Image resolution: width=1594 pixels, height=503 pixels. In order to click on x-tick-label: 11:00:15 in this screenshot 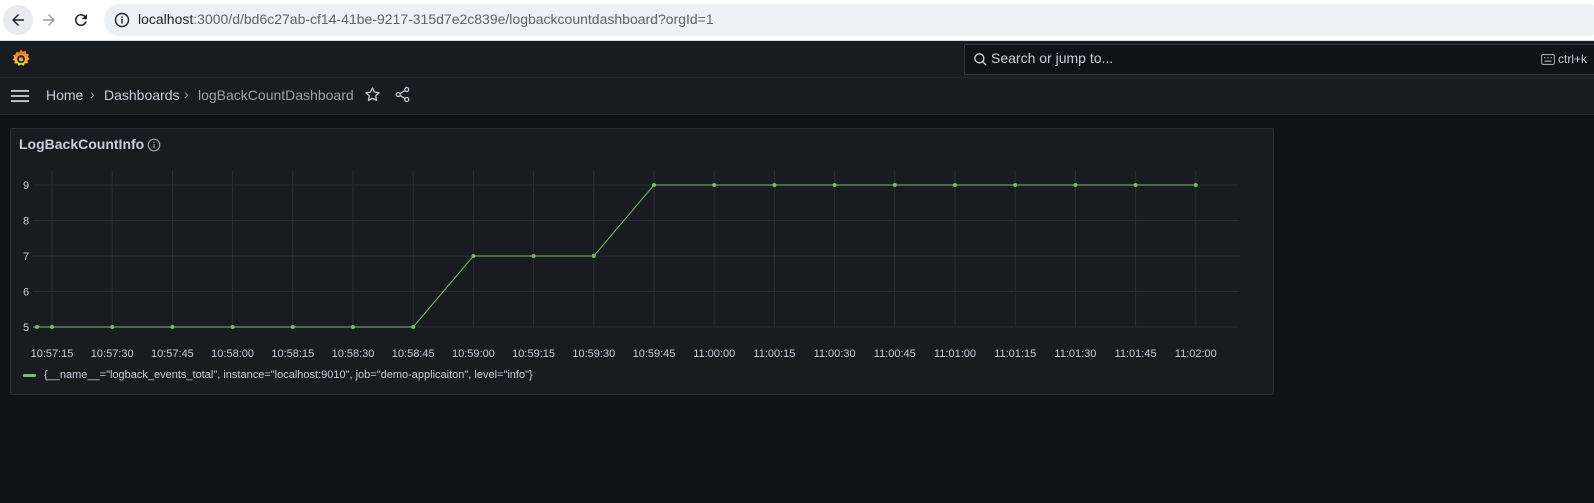, I will do `click(774, 354)`.